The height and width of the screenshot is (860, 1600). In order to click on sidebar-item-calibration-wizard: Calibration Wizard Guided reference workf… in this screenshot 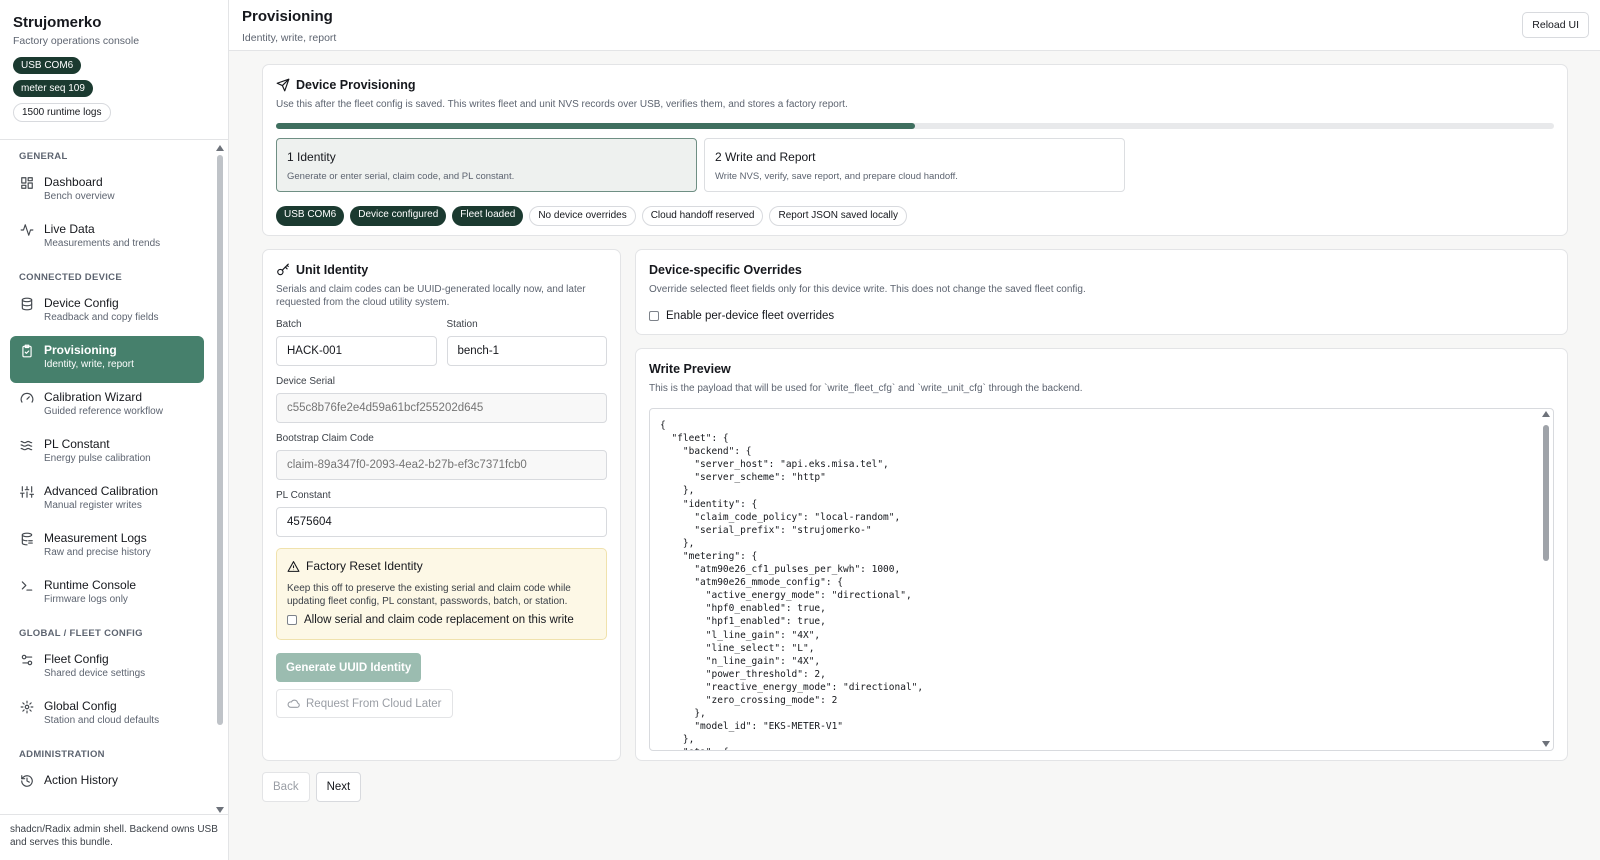, I will do `click(107, 406)`.